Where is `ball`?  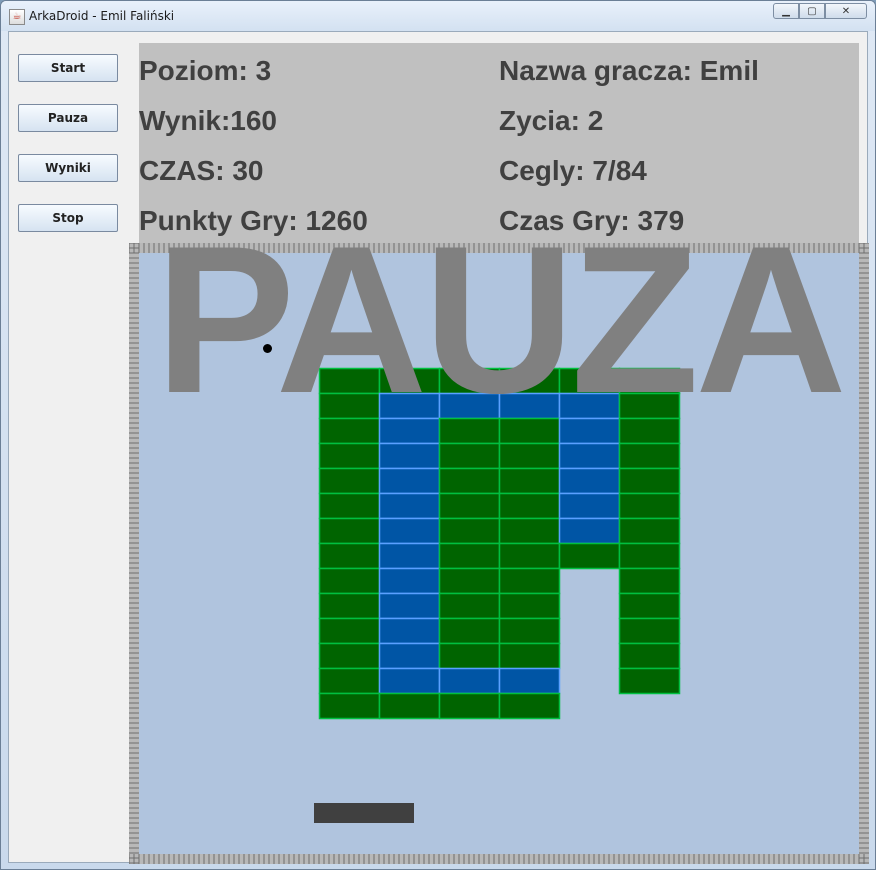
ball is located at coordinates (267, 348).